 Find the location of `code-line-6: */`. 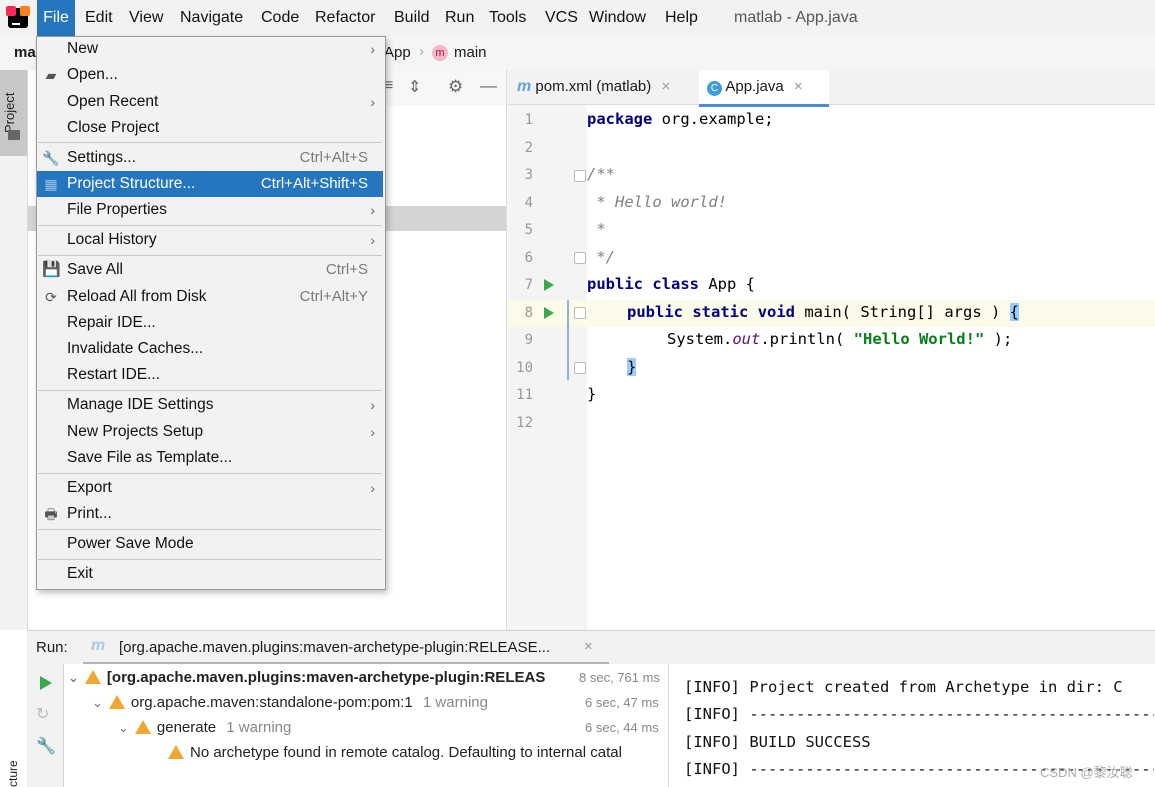

code-line-6: */ is located at coordinates (601, 257).